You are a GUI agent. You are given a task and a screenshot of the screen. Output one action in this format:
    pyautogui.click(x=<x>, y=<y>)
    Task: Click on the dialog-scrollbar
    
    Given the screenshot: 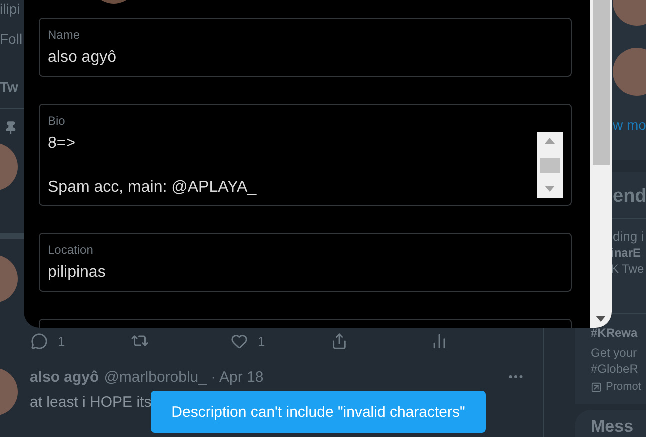 What is the action you would take?
    pyautogui.click(x=601, y=164)
    